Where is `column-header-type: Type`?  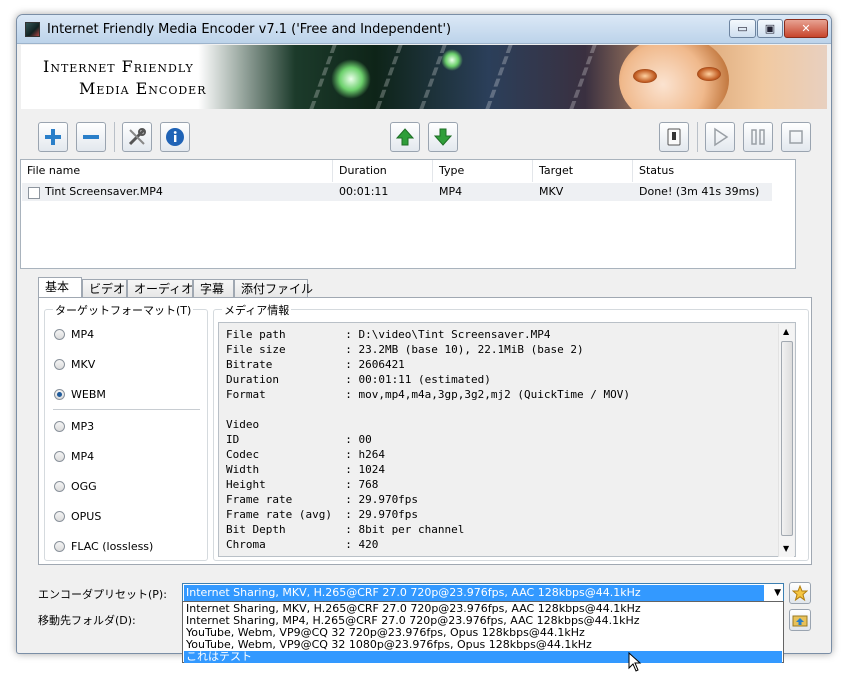 column-header-type: Type is located at coordinates (483, 171).